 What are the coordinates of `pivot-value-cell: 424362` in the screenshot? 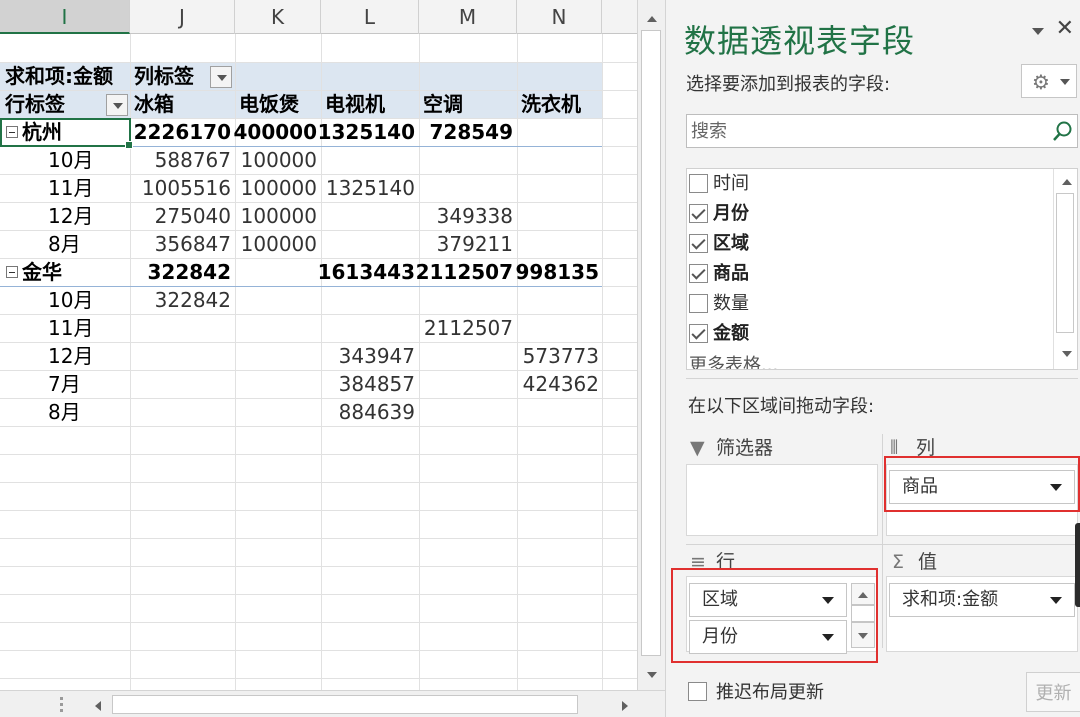 It's located at (549, 384).